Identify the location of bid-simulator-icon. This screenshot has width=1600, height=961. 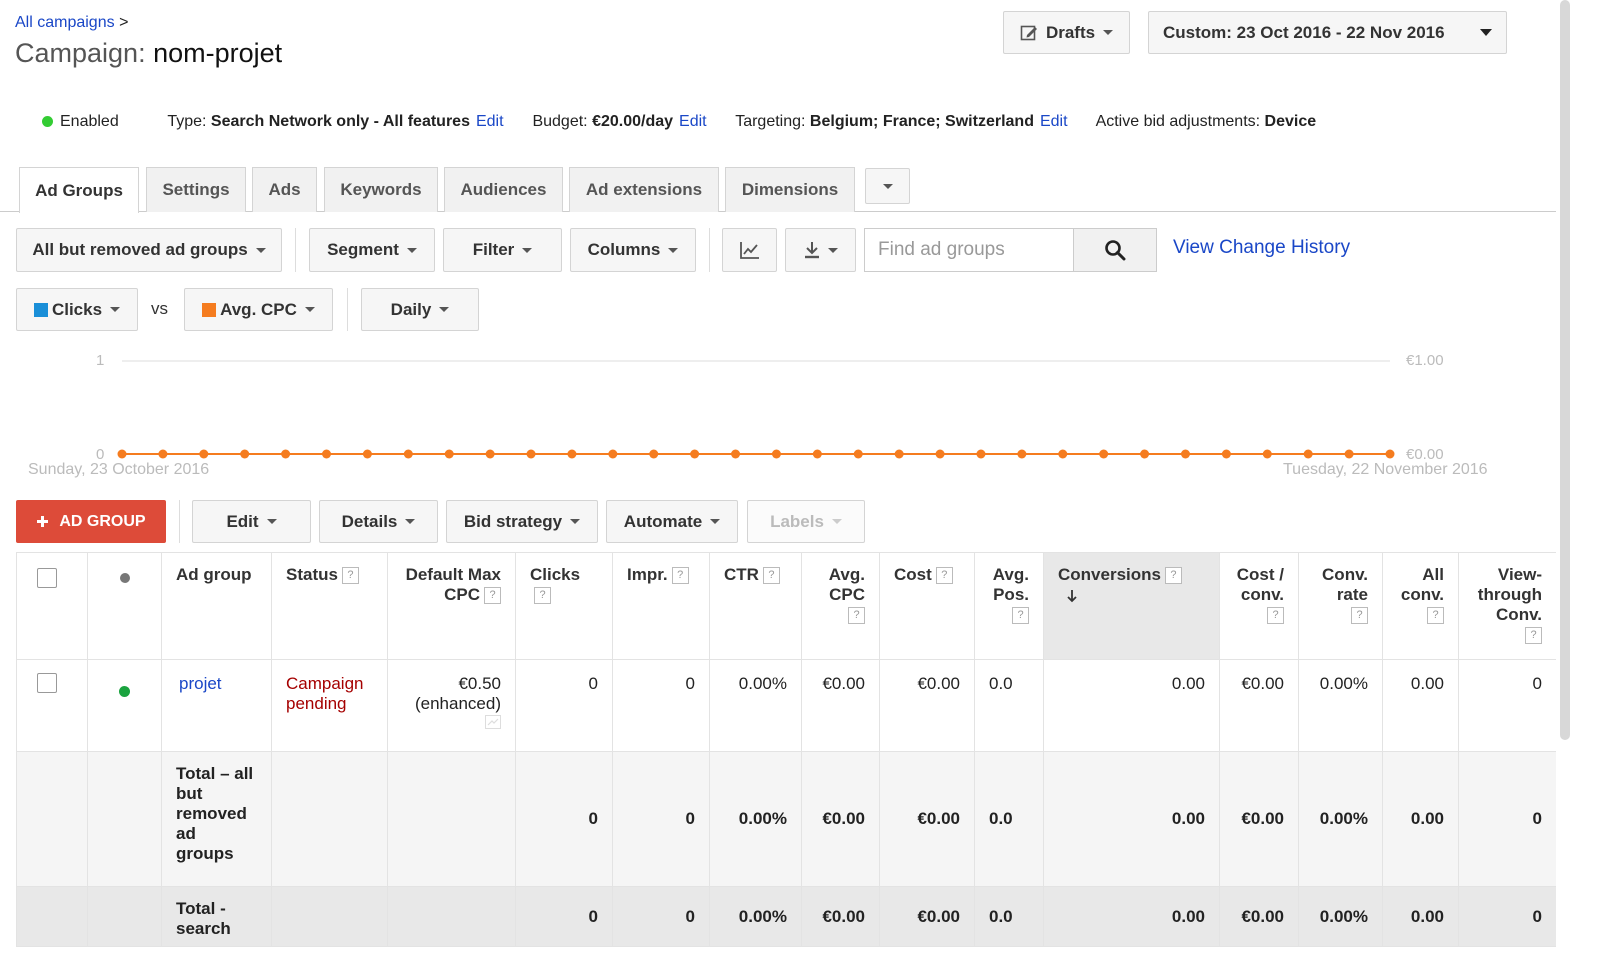
(493, 722).